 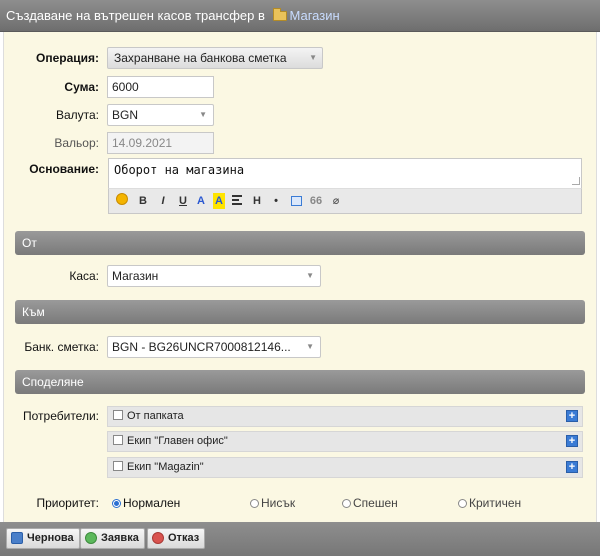 What do you see at coordinates (184, 538) in the screenshot?
I see `cancel-button-label: Отказ` at bounding box center [184, 538].